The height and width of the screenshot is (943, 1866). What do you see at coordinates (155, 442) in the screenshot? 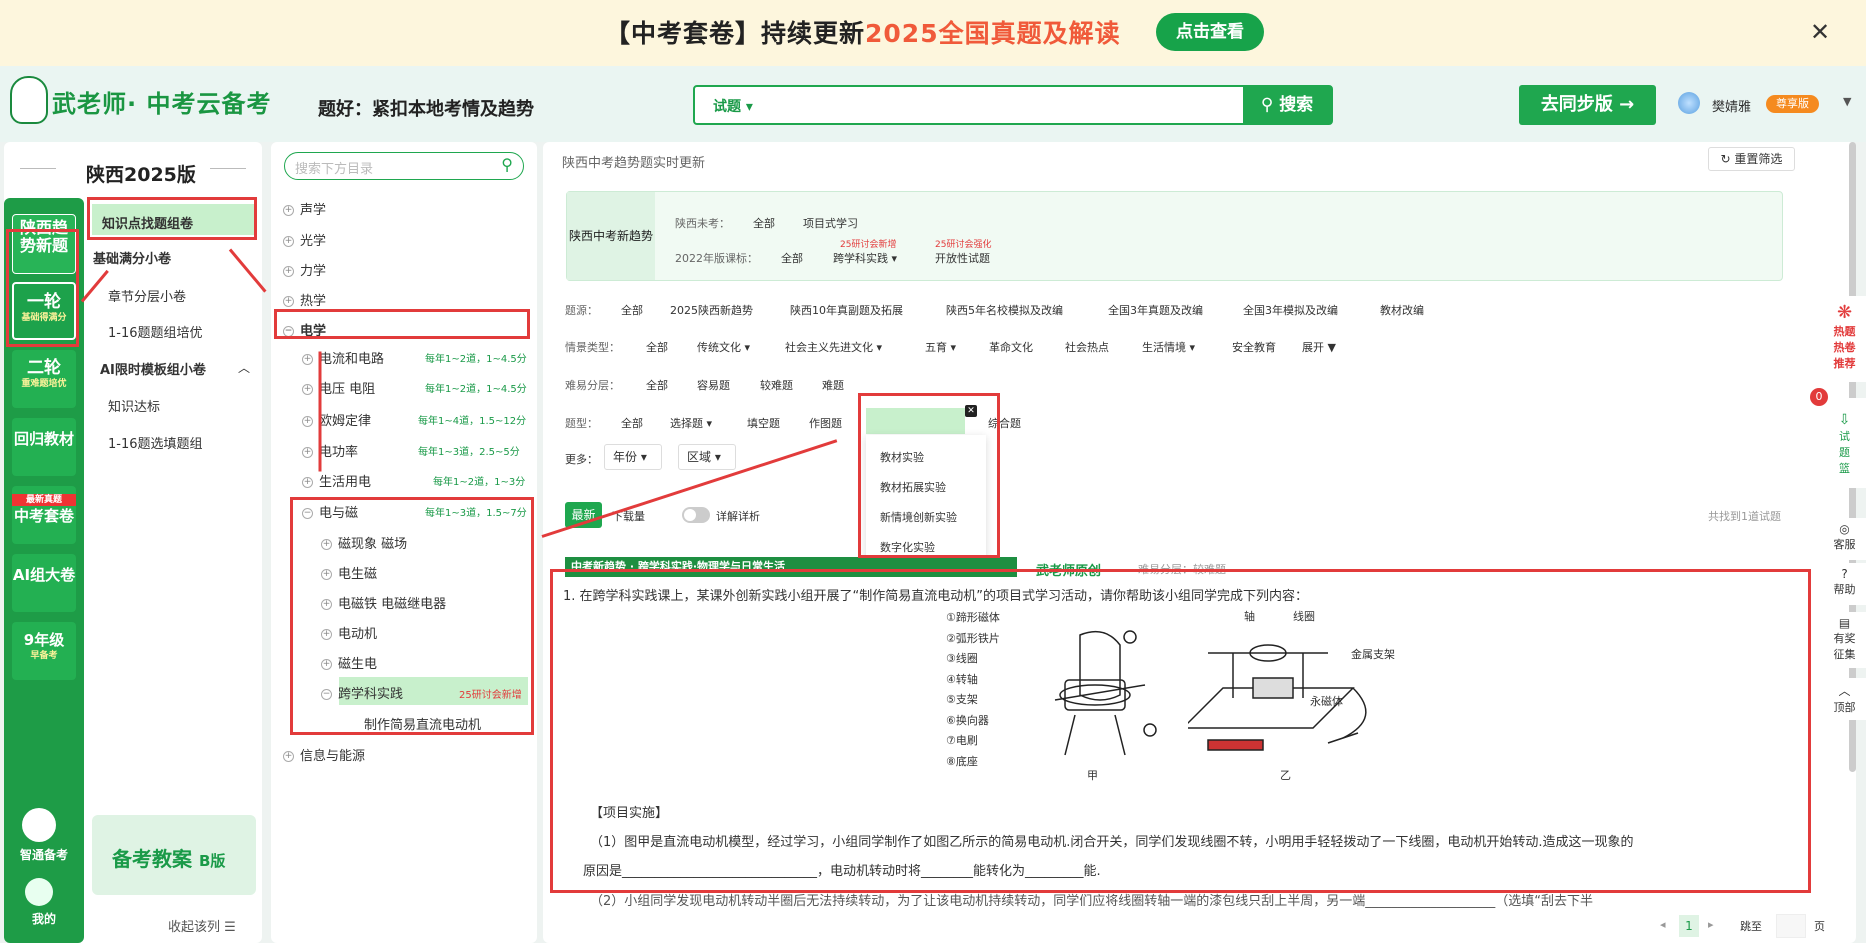
I see `menu-select-fill: 1-16题选填题组` at bounding box center [155, 442].